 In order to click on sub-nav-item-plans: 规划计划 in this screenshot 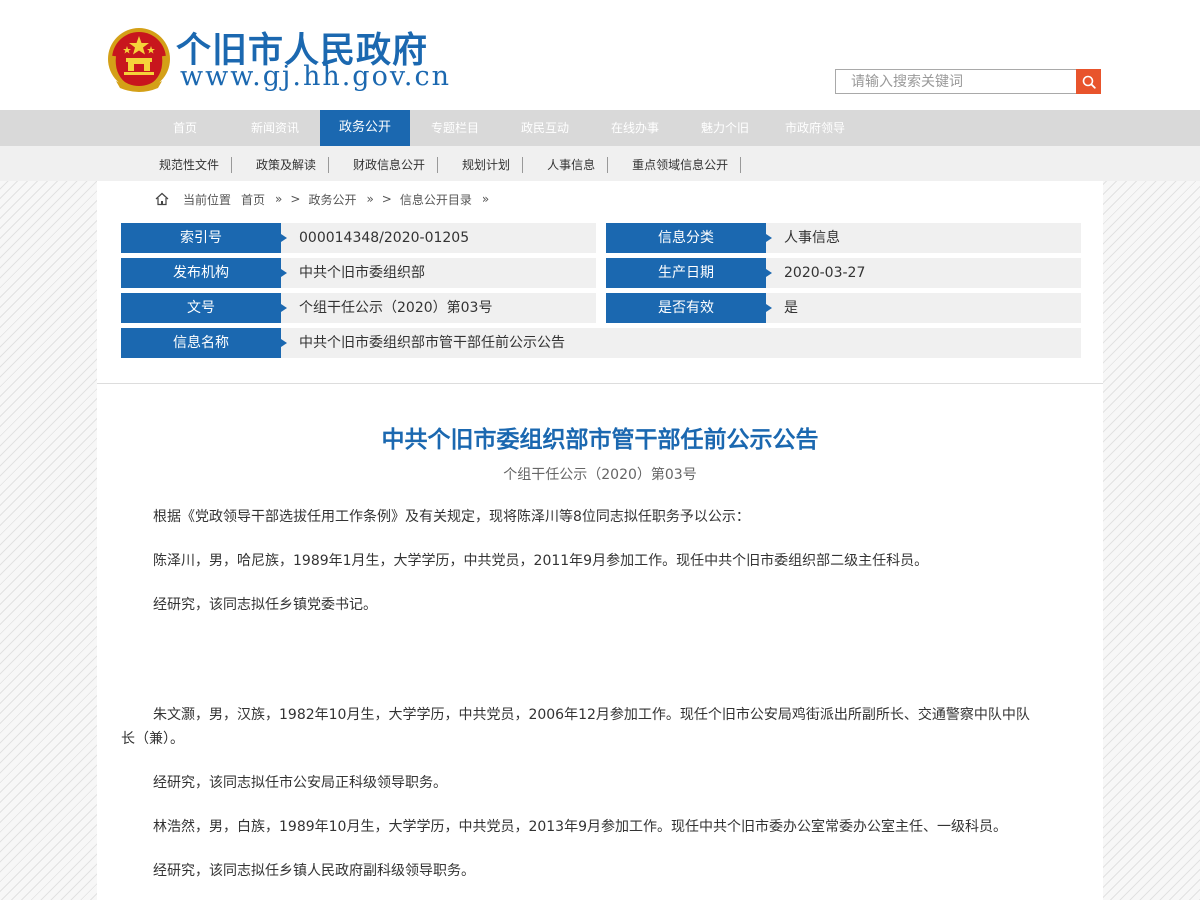, I will do `click(487, 165)`.